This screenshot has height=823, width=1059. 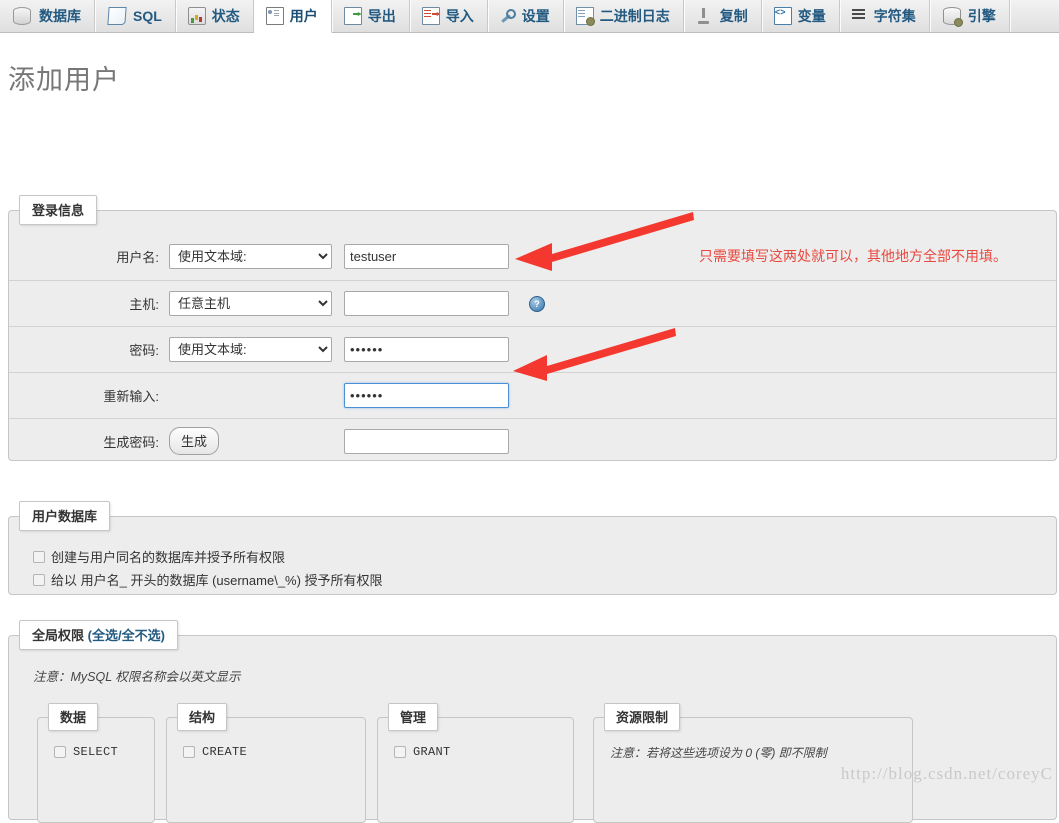 What do you see at coordinates (508, 16) in the screenshot?
I see `settings-icon` at bounding box center [508, 16].